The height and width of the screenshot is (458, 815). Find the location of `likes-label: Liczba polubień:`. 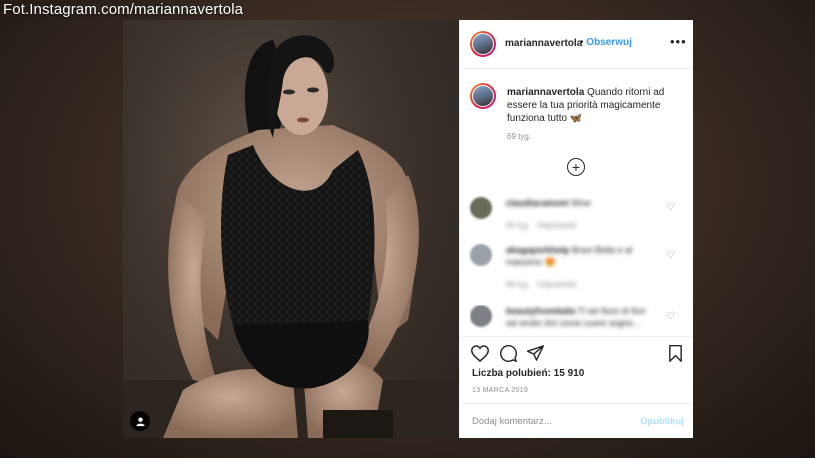

likes-label: Liczba polubień: is located at coordinates (511, 373).